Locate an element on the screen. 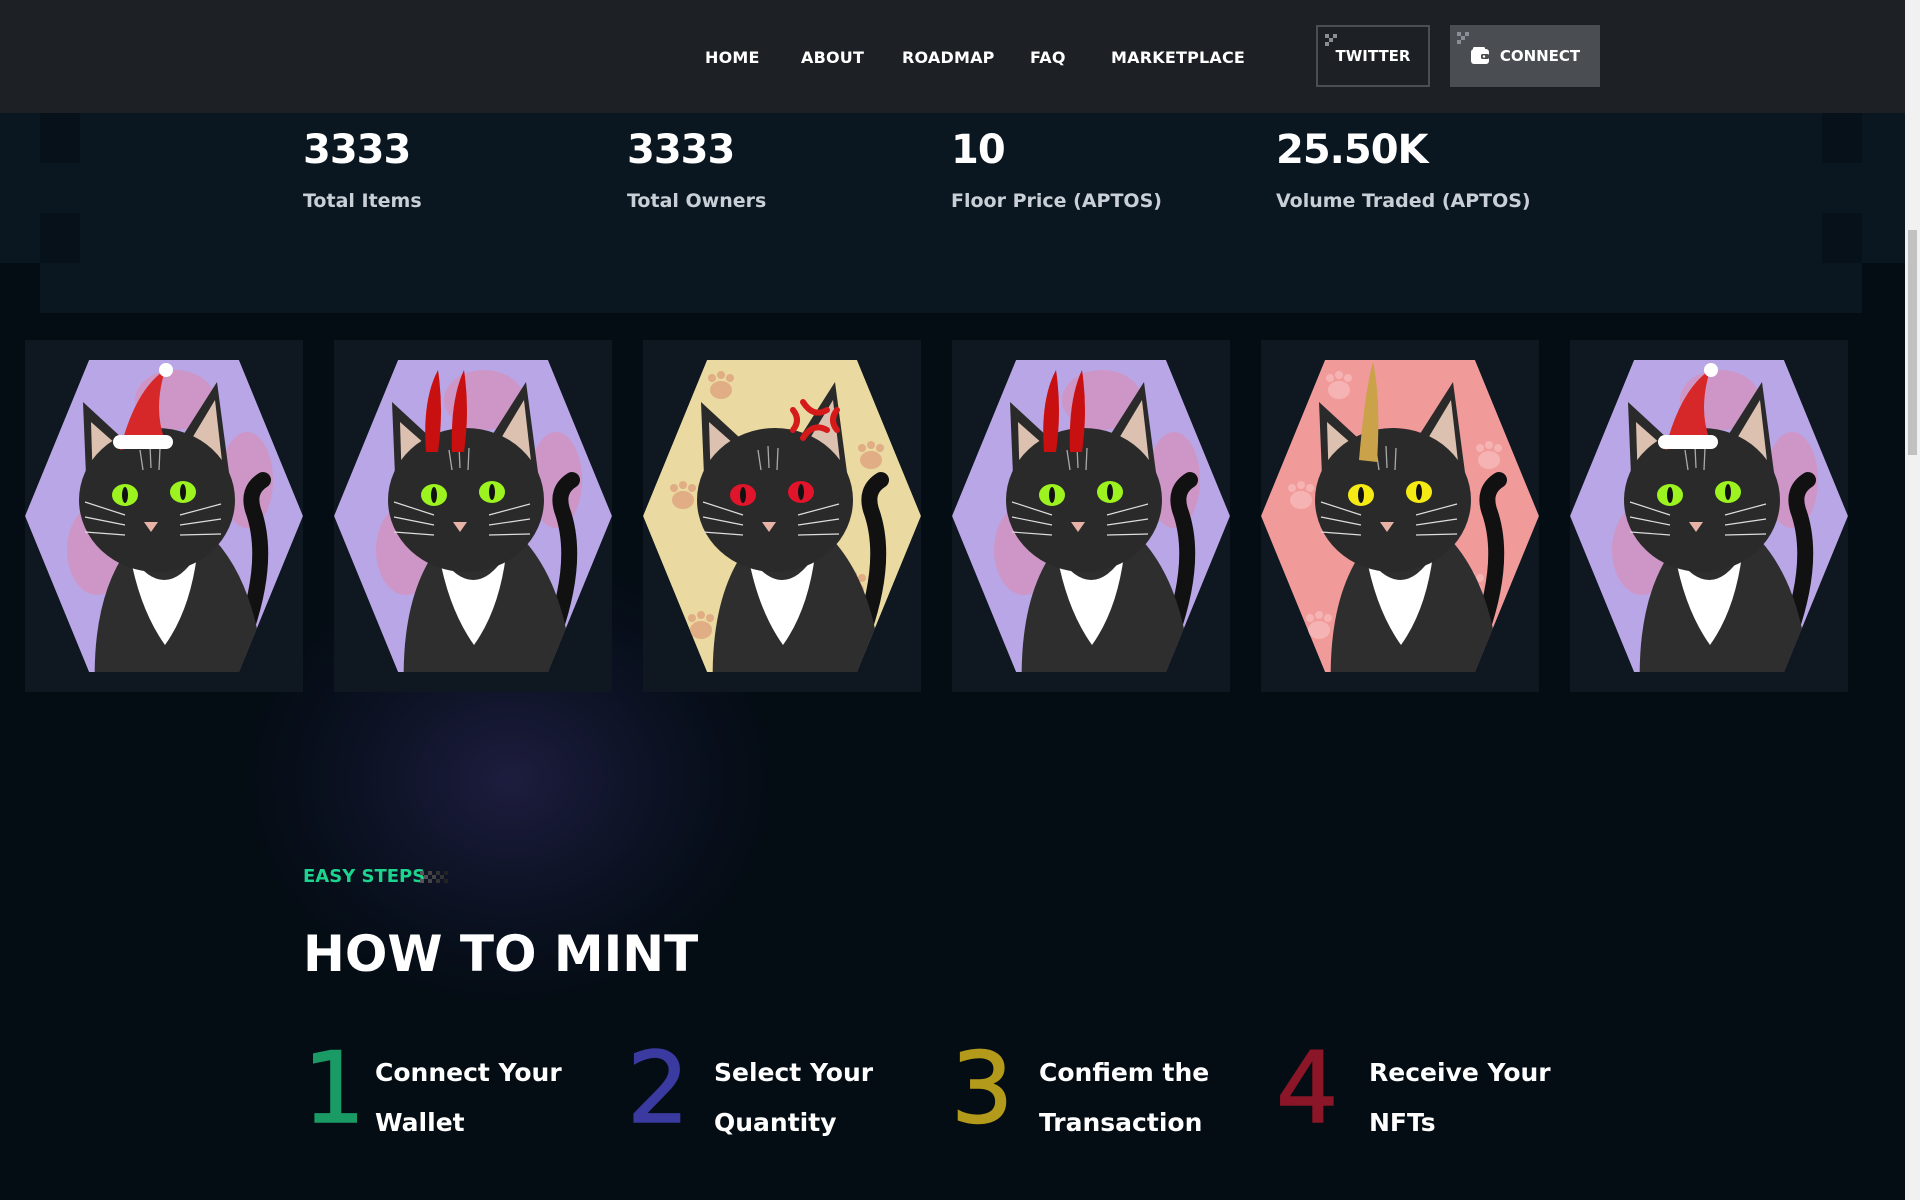  connect-button-label: CONNECT is located at coordinates (1540, 56).